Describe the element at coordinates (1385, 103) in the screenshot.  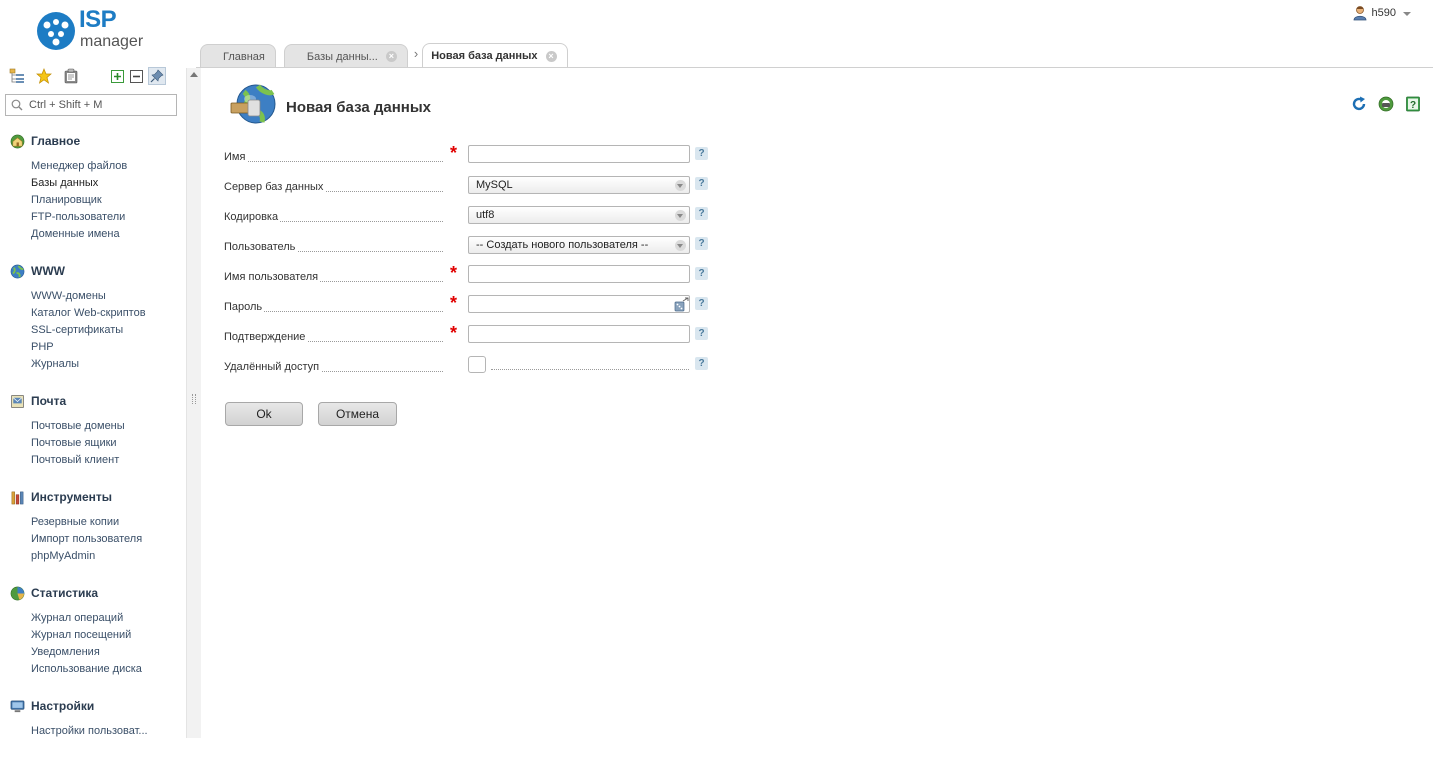
I see `support-button` at that location.